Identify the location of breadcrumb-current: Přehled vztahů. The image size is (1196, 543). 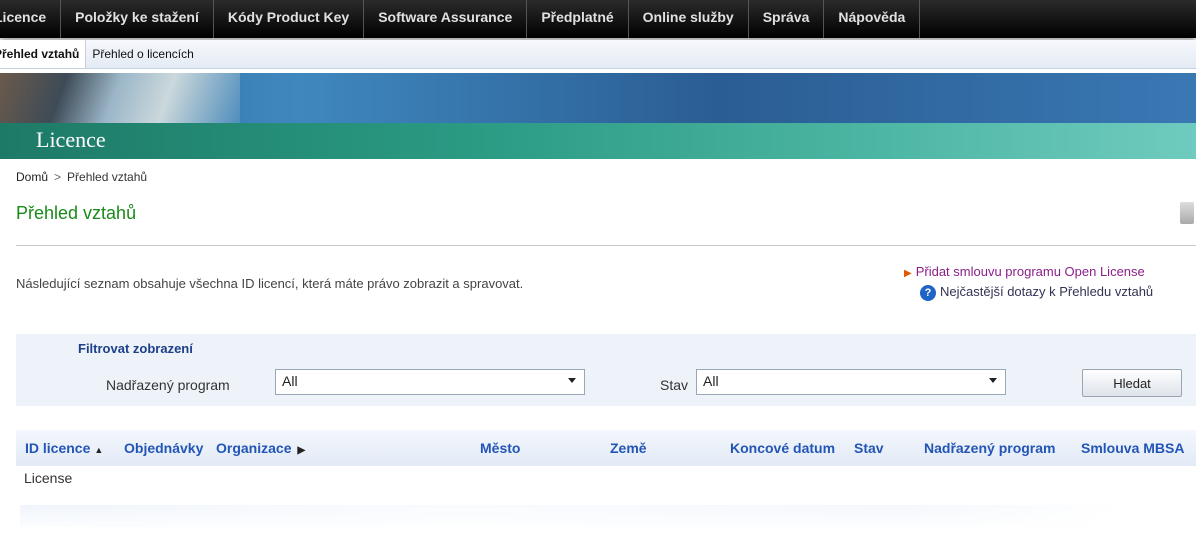
(107, 177).